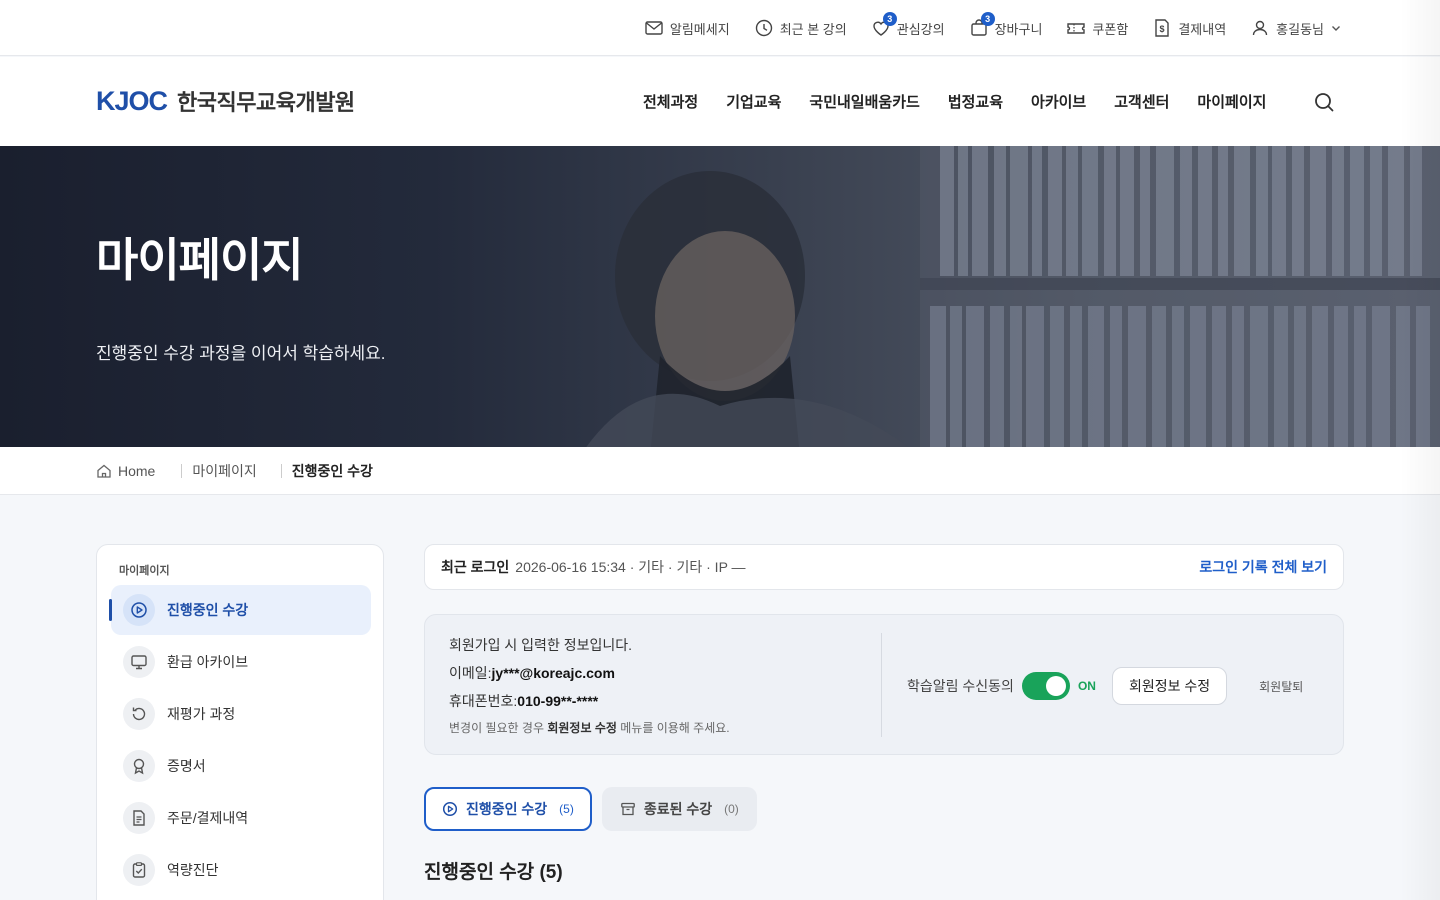 The image size is (1440, 900). Describe the element at coordinates (566, 809) in the screenshot. I see `tab-count: (5)` at that location.